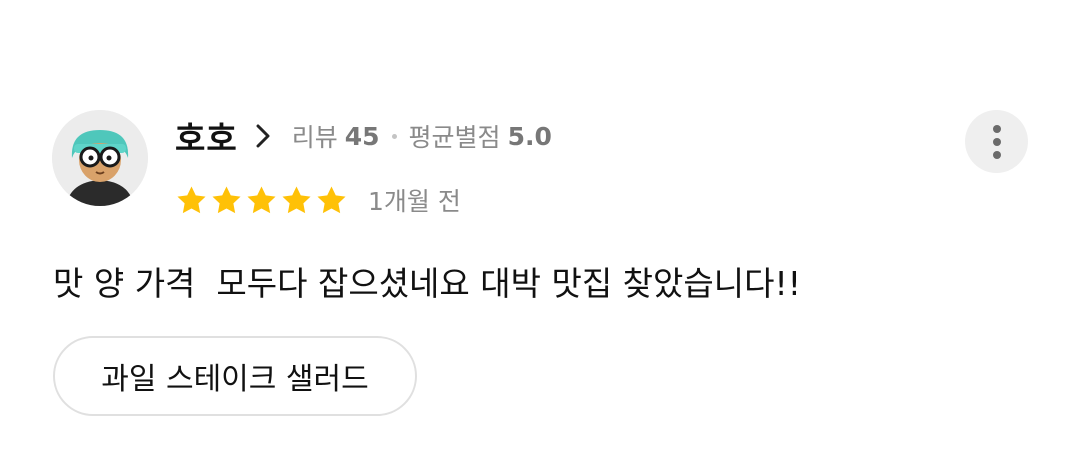  I want to click on author-name: 호호, so click(206, 136).